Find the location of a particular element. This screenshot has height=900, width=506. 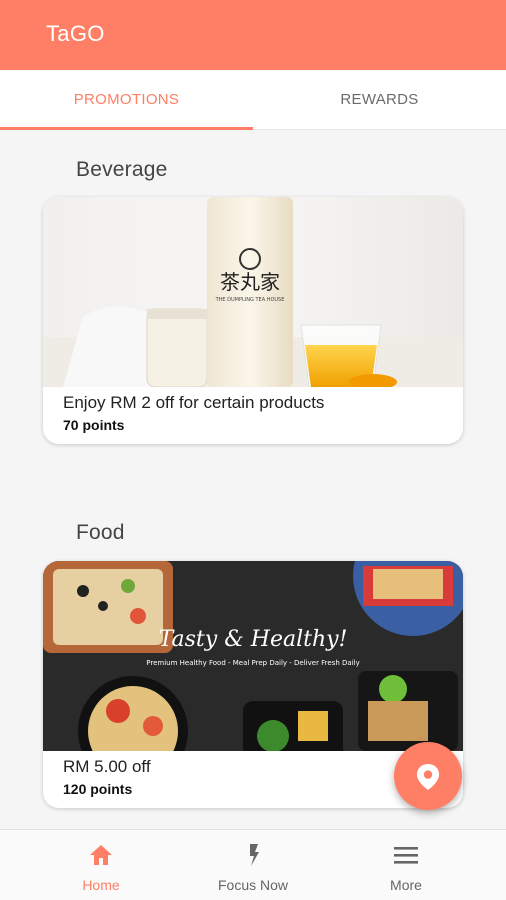

nav-home: Home is located at coordinates (101, 865).